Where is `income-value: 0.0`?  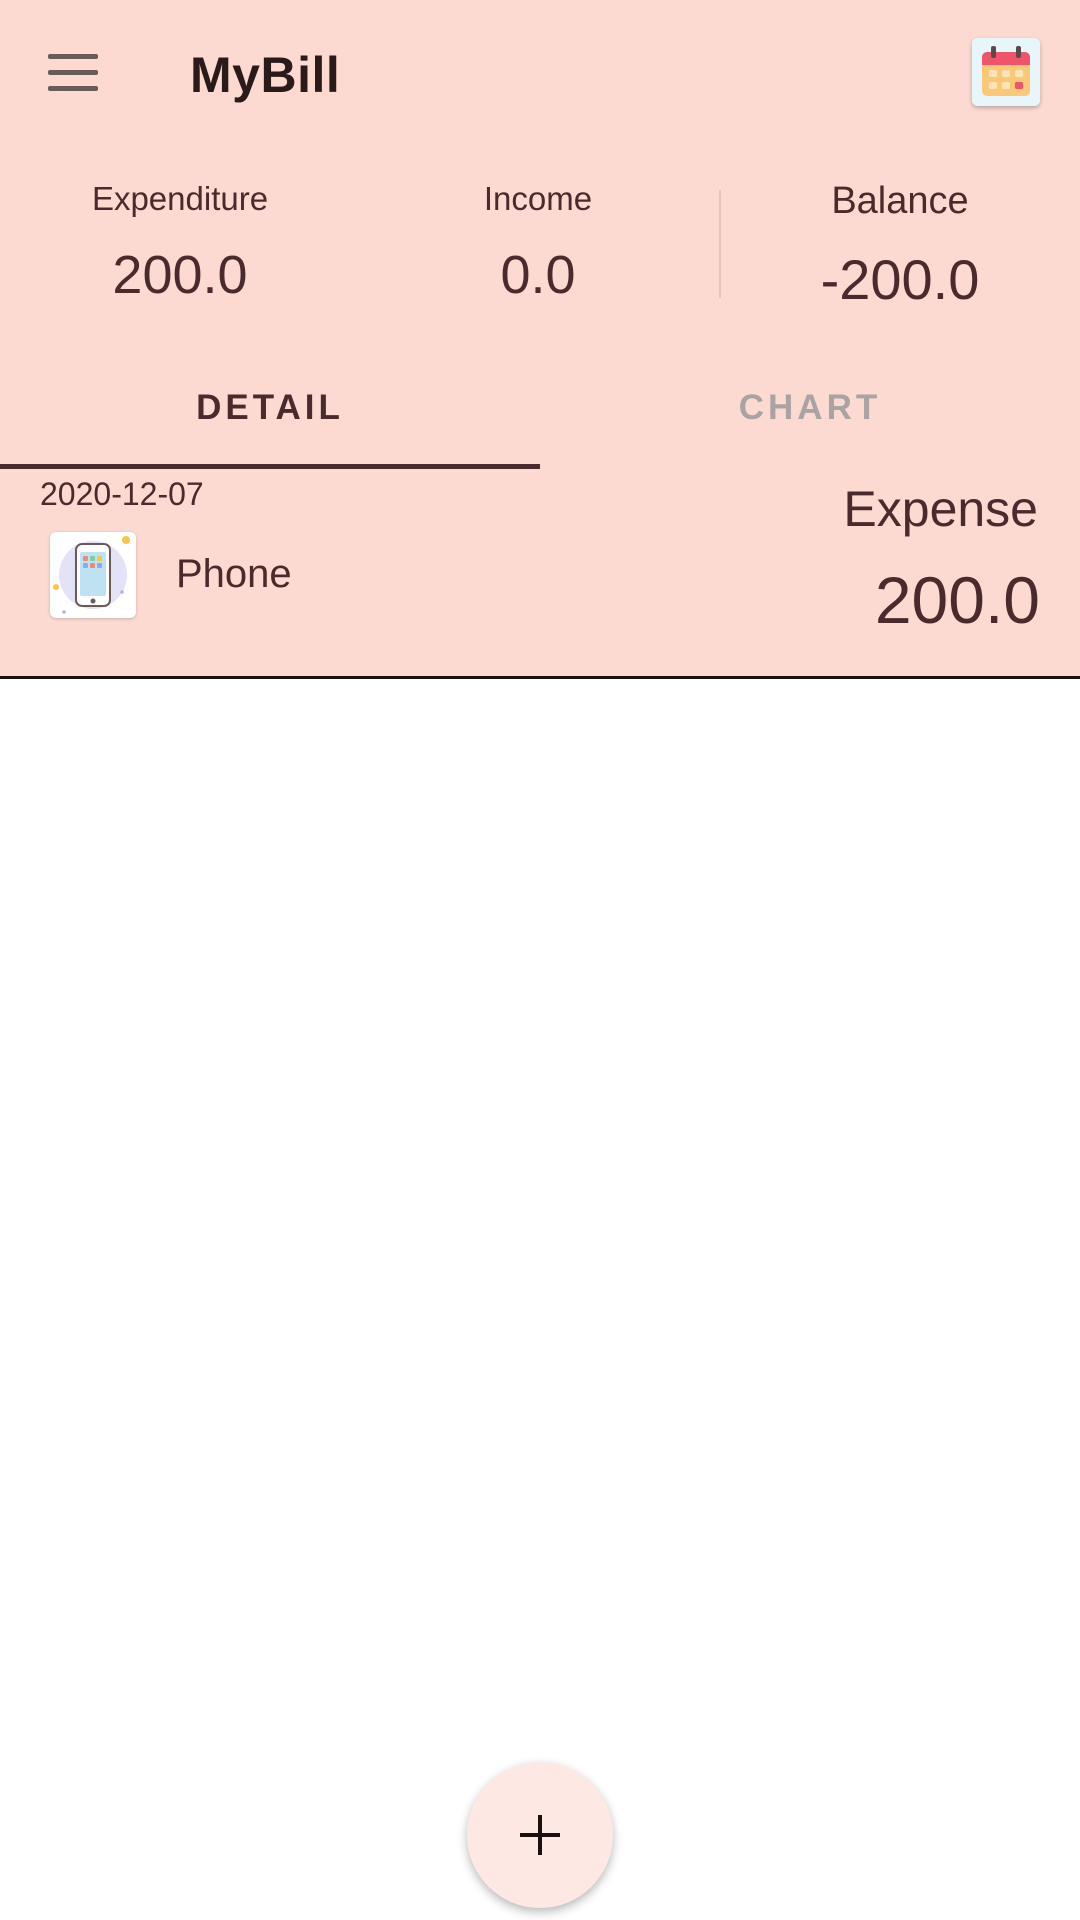 income-value: 0.0 is located at coordinates (538, 275).